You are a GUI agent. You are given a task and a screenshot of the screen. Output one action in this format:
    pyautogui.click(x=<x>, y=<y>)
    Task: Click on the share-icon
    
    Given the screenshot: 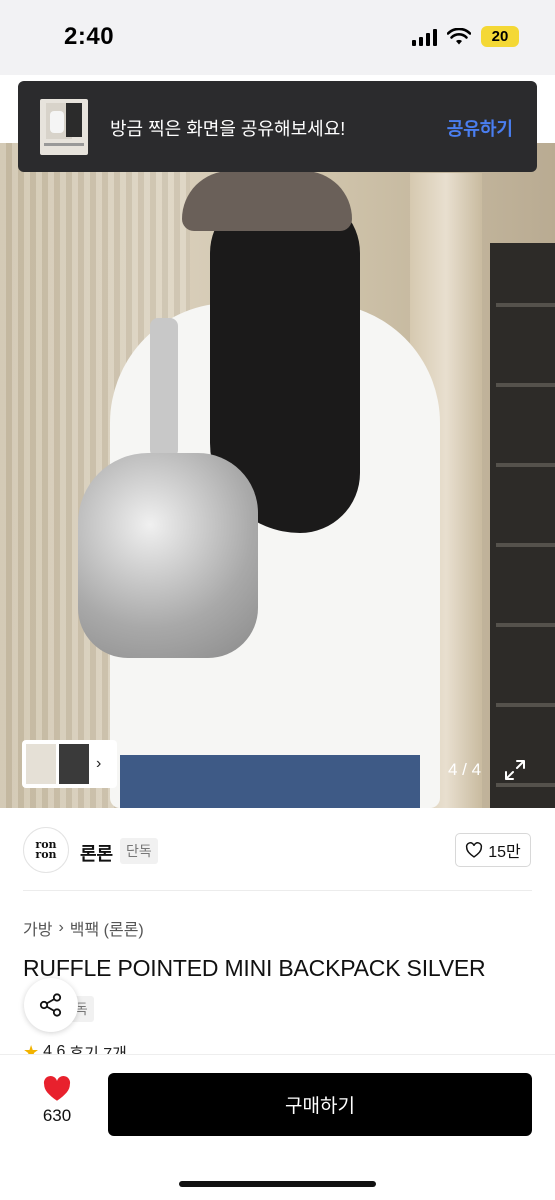 What is the action you would take?
    pyautogui.click(x=50, y=1005)
    